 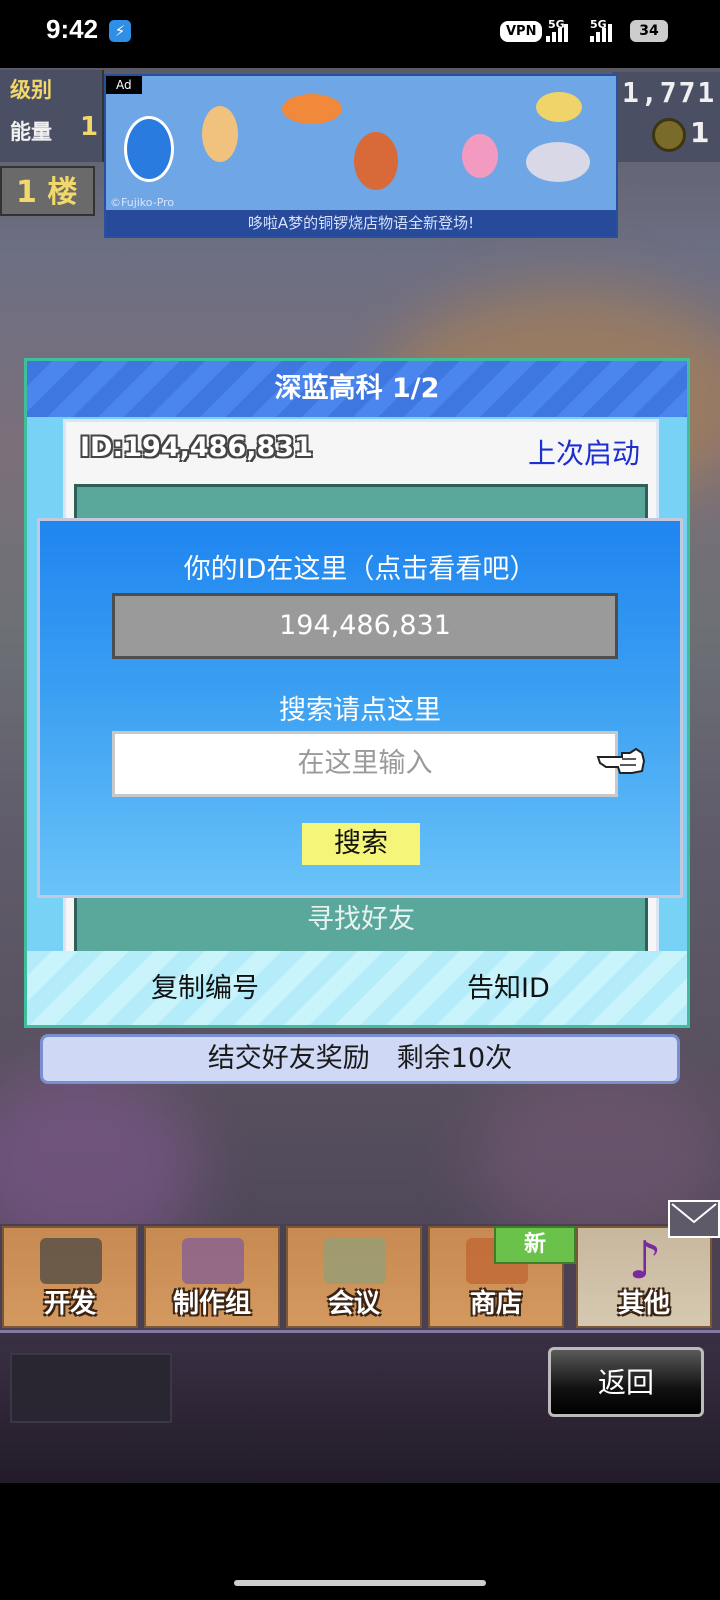 I want to click on status-bar: 9:42 ⚡ VPN 5G 5G 34, so click(x=360, y=34).